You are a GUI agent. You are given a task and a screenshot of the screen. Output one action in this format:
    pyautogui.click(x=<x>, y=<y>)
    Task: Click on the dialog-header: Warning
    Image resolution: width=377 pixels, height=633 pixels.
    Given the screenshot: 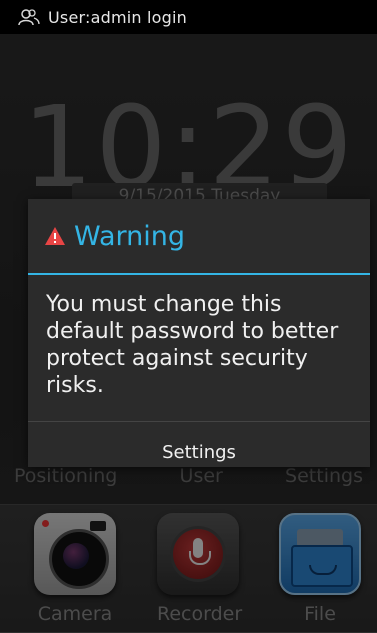 What is the action you would take?
    pyautogui.click(x=199, y=237)
    